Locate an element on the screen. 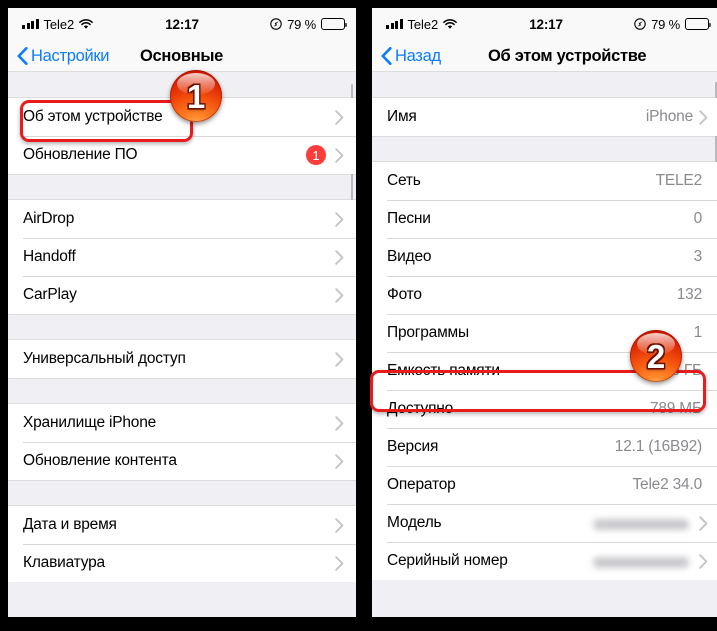 The image size is (717, 631). list-item-label: Модель is located at coordinates (414, 522).